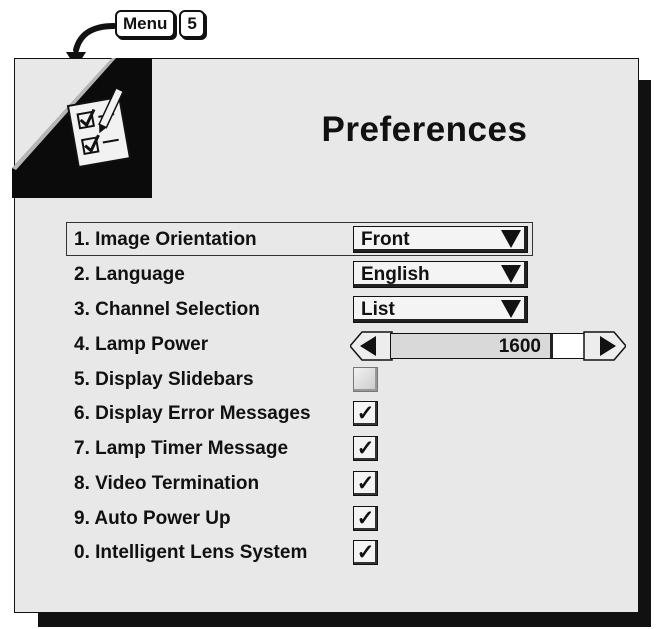  I want to click on lamp-timer-message-checkbox: ✓, so click(365, 448).